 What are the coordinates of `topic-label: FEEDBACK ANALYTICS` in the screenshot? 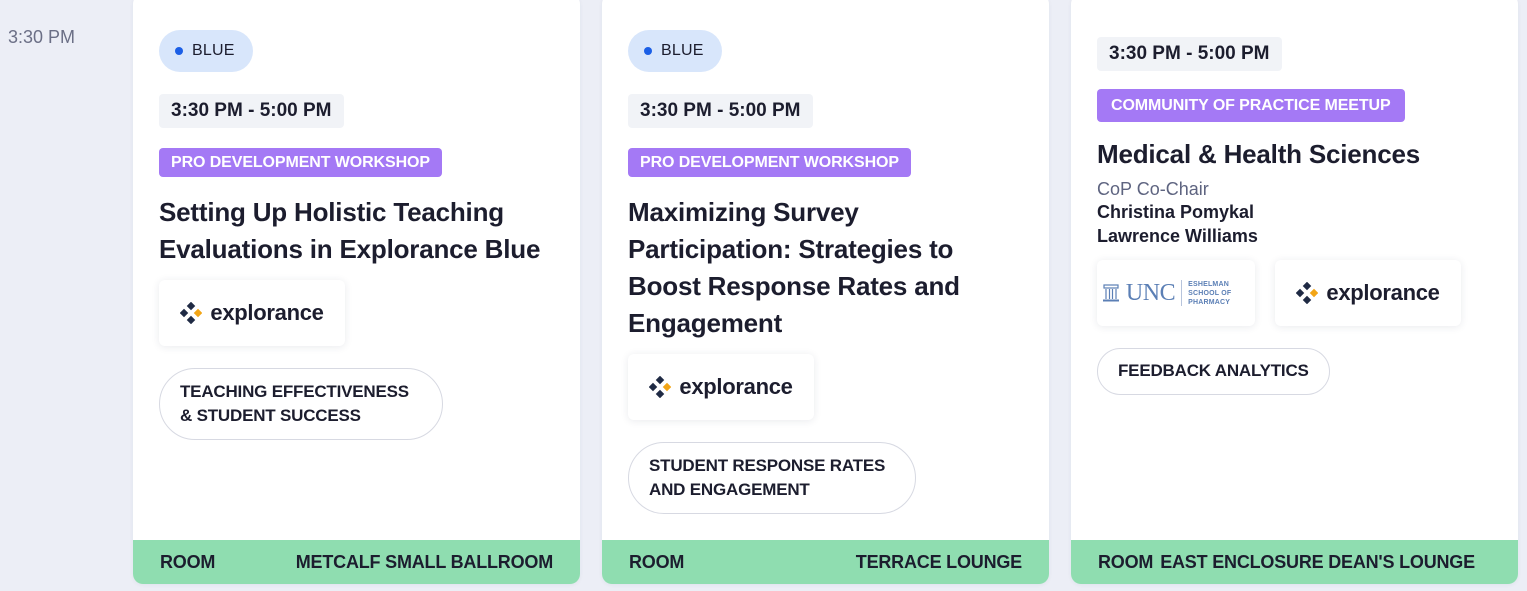 It's located at (1213, 370).